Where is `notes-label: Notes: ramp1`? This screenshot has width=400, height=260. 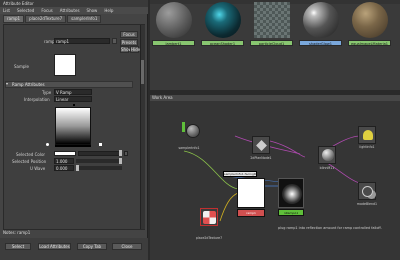 notes-label: Notes: ramp1 is located at coordinates (17, 232).